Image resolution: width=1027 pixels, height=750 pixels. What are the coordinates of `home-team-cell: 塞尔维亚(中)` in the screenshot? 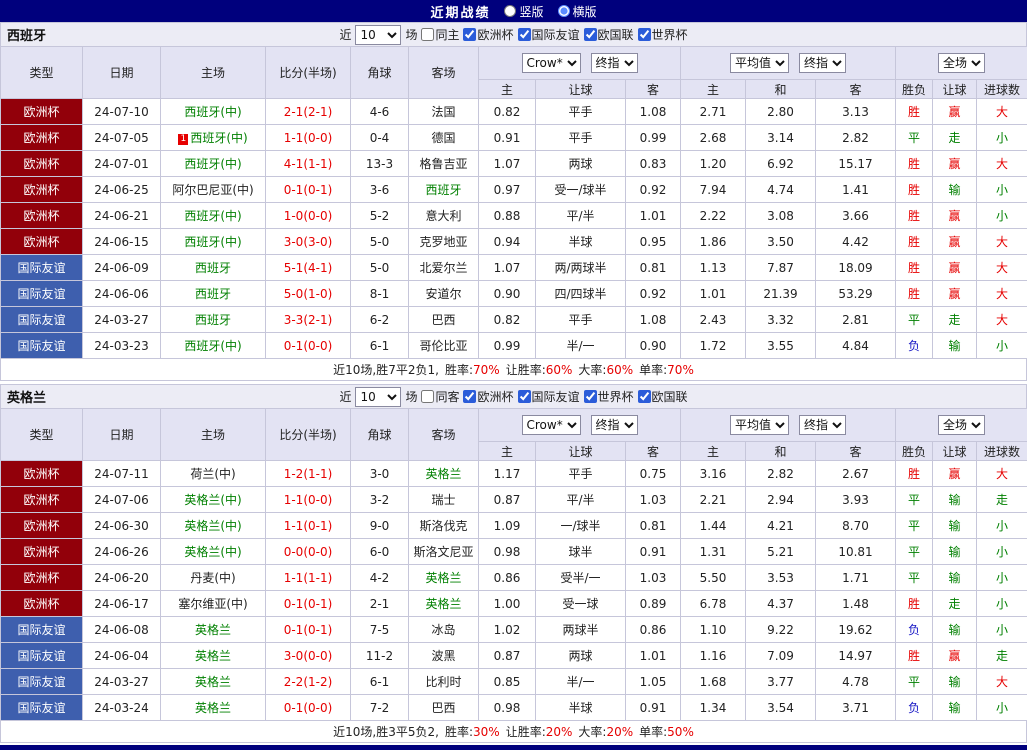 It's located at (213, 604).